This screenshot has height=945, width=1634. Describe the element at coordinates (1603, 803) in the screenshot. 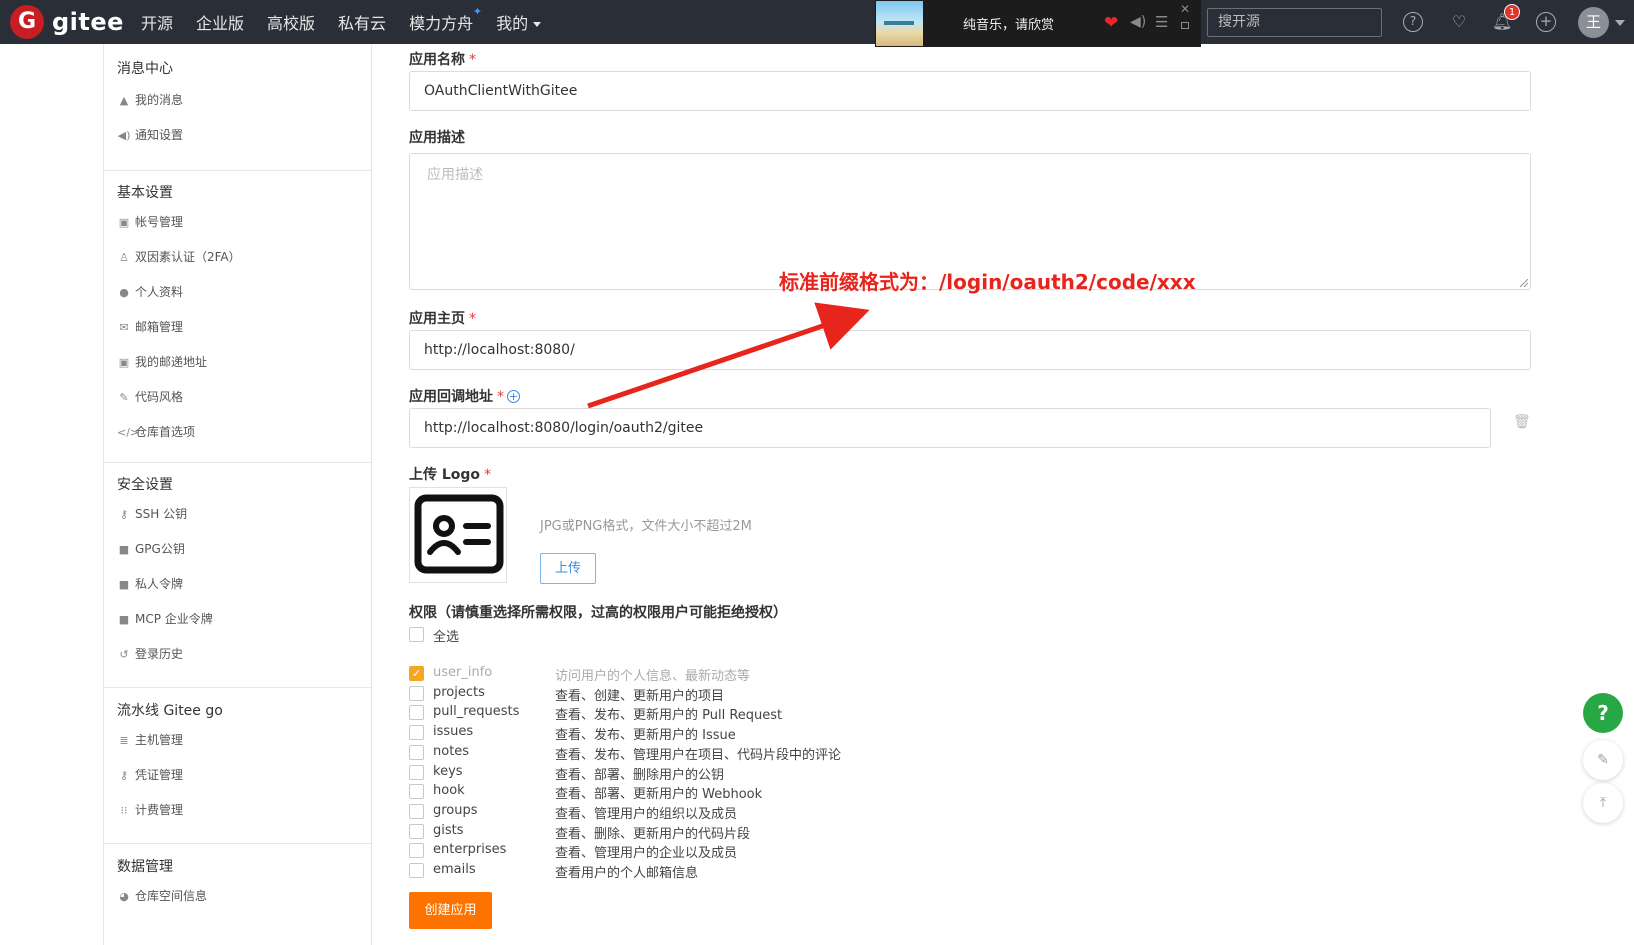

I see `back-to-top-icon: ⤒` at that location.